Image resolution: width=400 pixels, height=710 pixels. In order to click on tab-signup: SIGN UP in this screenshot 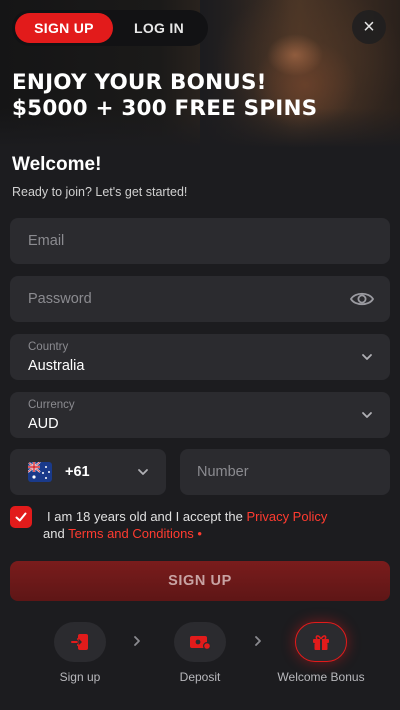, I will do `click(64, 28)`.